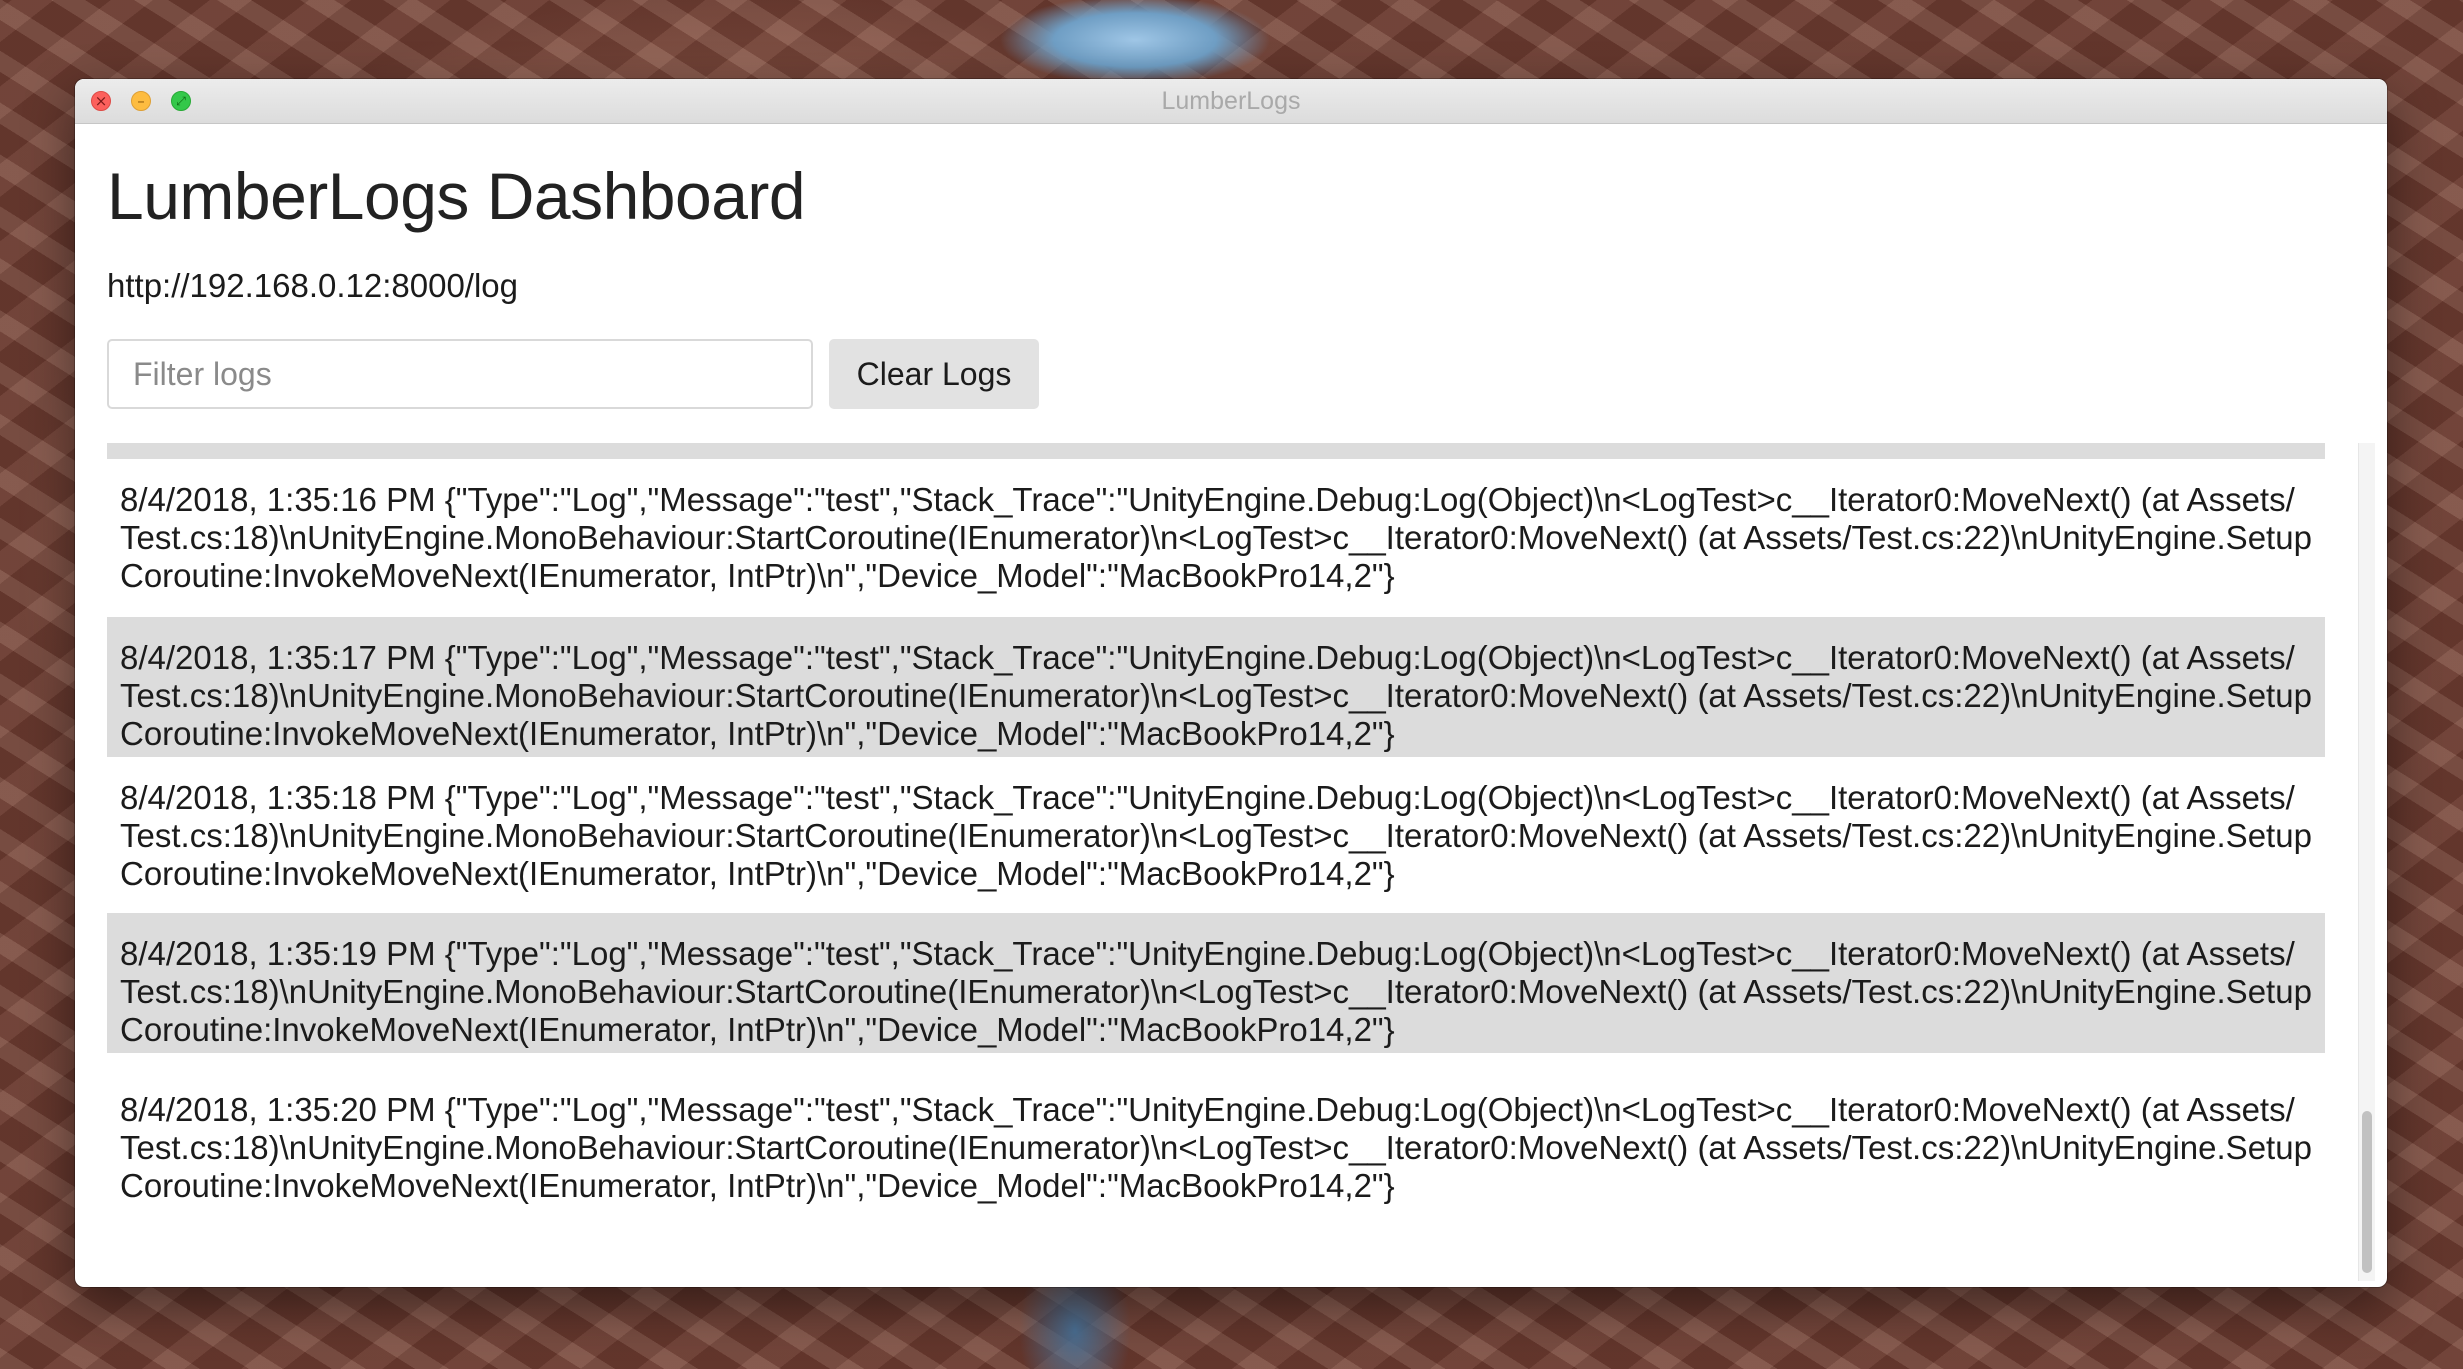 The height and width of the screenshot is (1369, 2463). I want to click on log-scrollbar, so click(2366, 862).